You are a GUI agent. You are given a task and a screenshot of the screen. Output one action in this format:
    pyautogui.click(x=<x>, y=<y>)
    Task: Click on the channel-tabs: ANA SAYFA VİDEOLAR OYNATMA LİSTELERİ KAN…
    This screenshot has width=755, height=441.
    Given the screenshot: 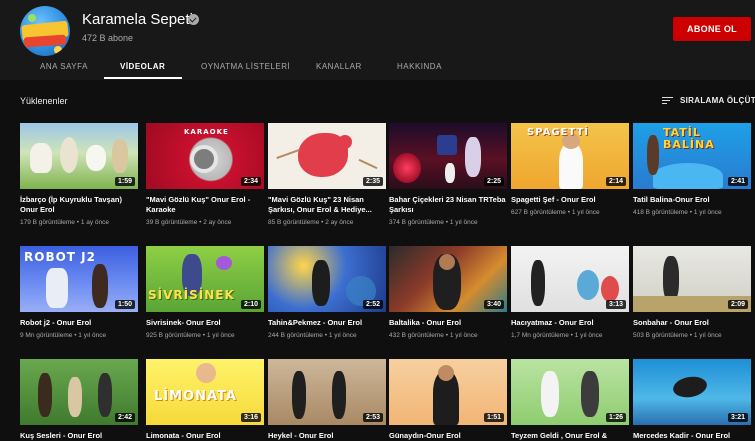 What is the action you would take?
    pyautogui.click(x=377, y=68)
    